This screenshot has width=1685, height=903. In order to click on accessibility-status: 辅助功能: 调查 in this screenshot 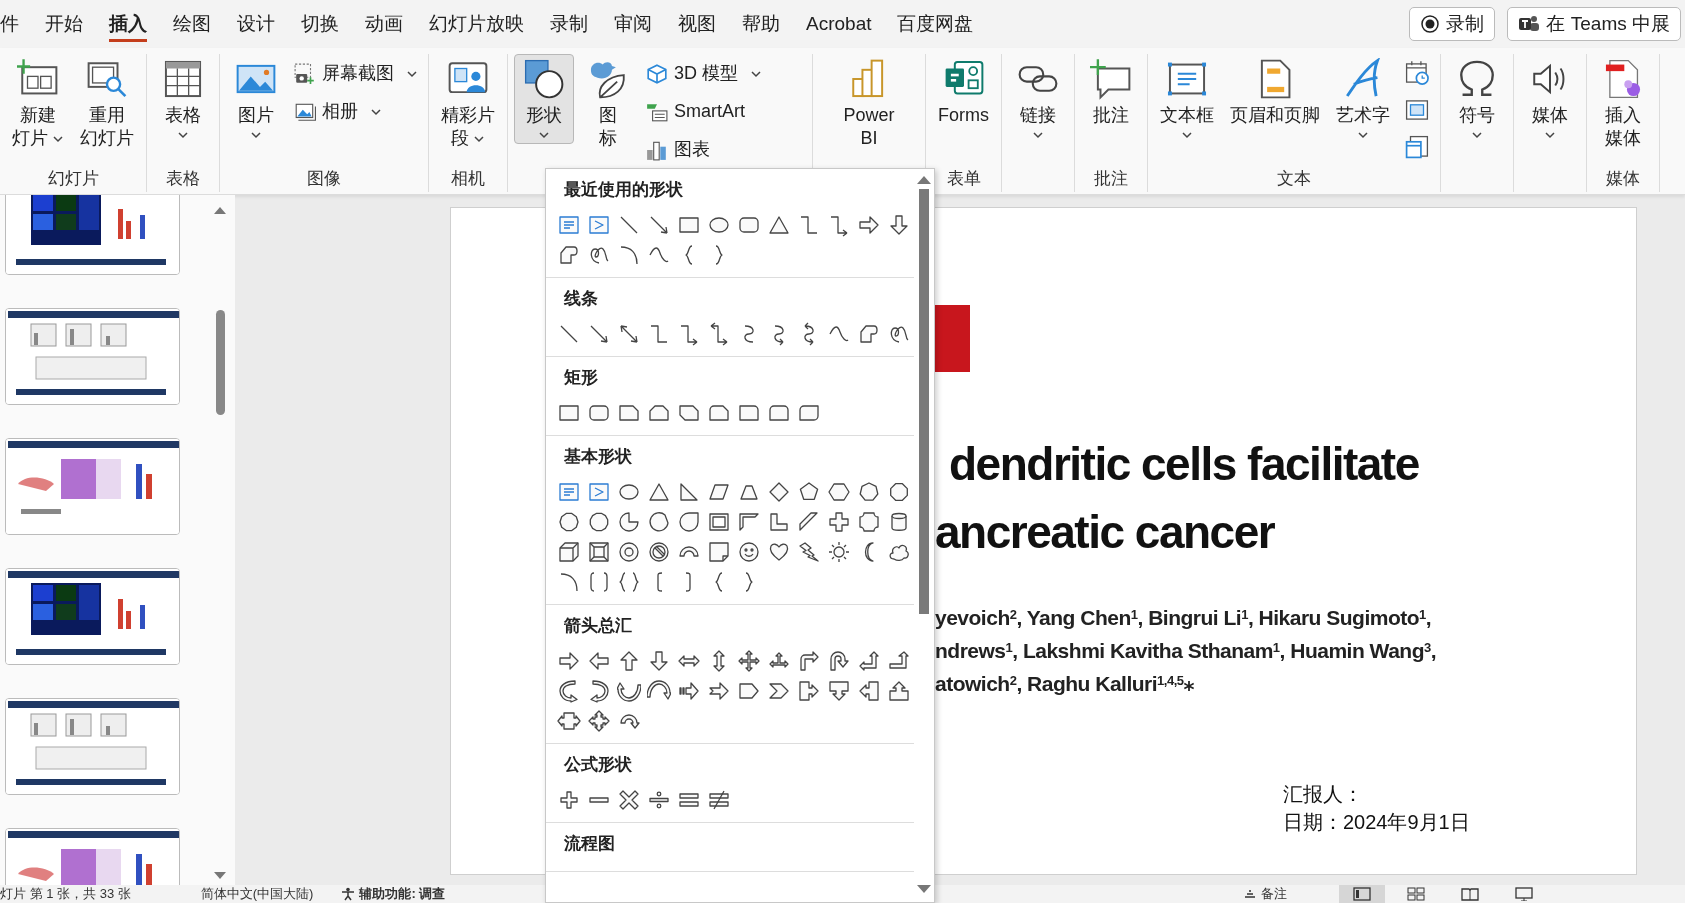, I will do `click(402, 894)`.